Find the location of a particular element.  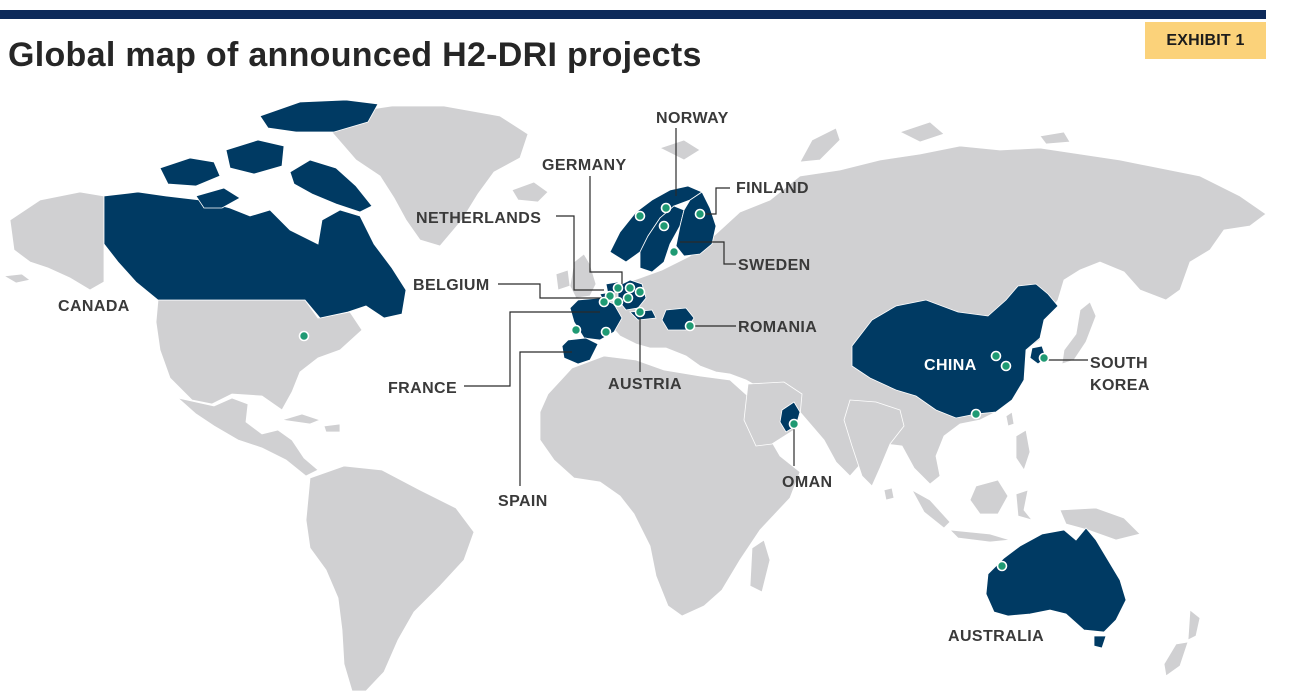

label-germany: GERMANY is located at coordinates (584, 165).